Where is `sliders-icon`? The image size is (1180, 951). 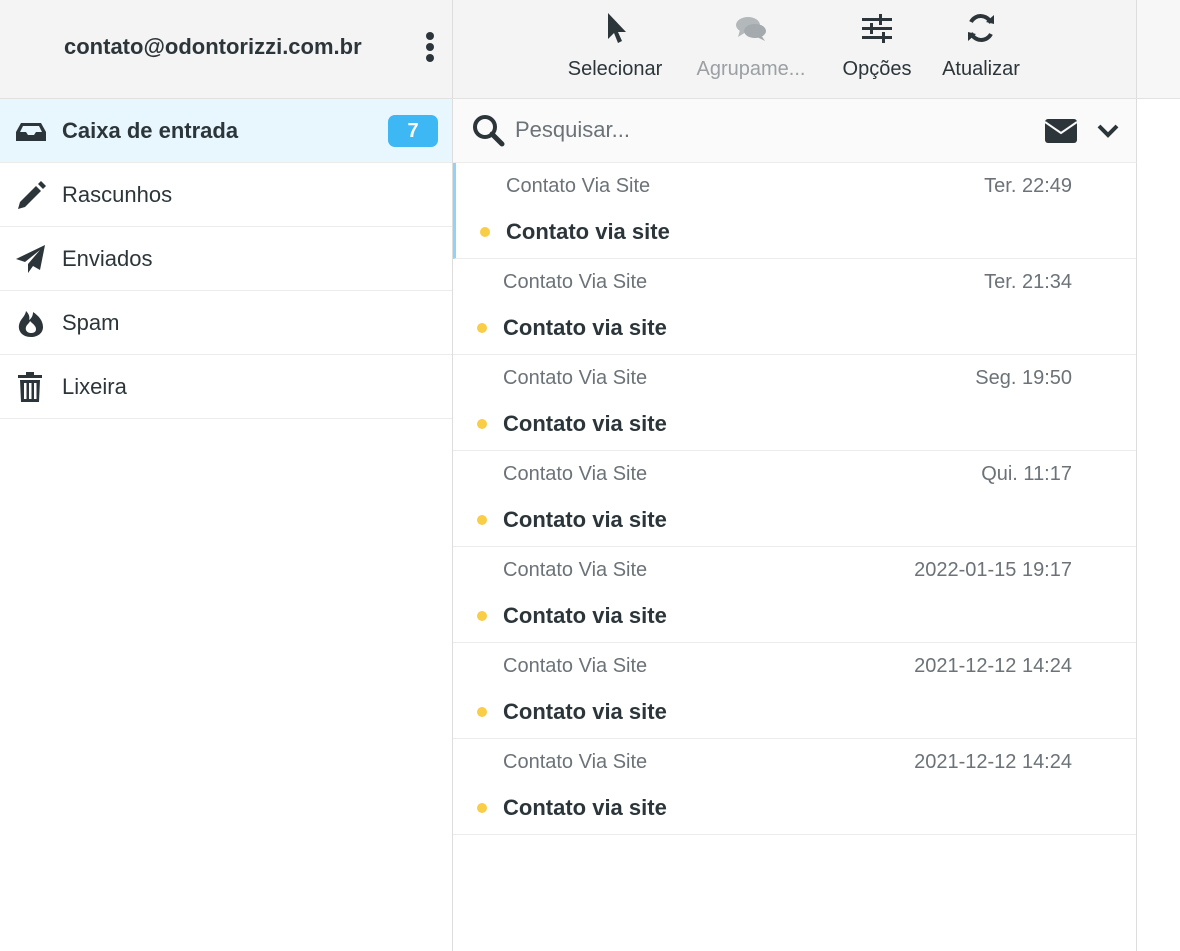
sliders-icon is located at coordinates (877, 28).